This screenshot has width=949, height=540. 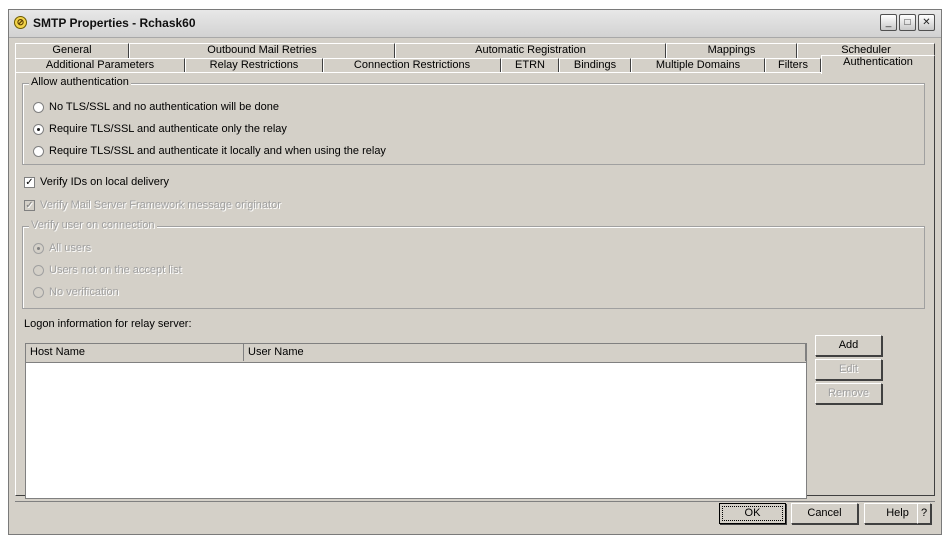 I want to click on checkbox-checked-disabled: ✓, so click(x=29, y=205).